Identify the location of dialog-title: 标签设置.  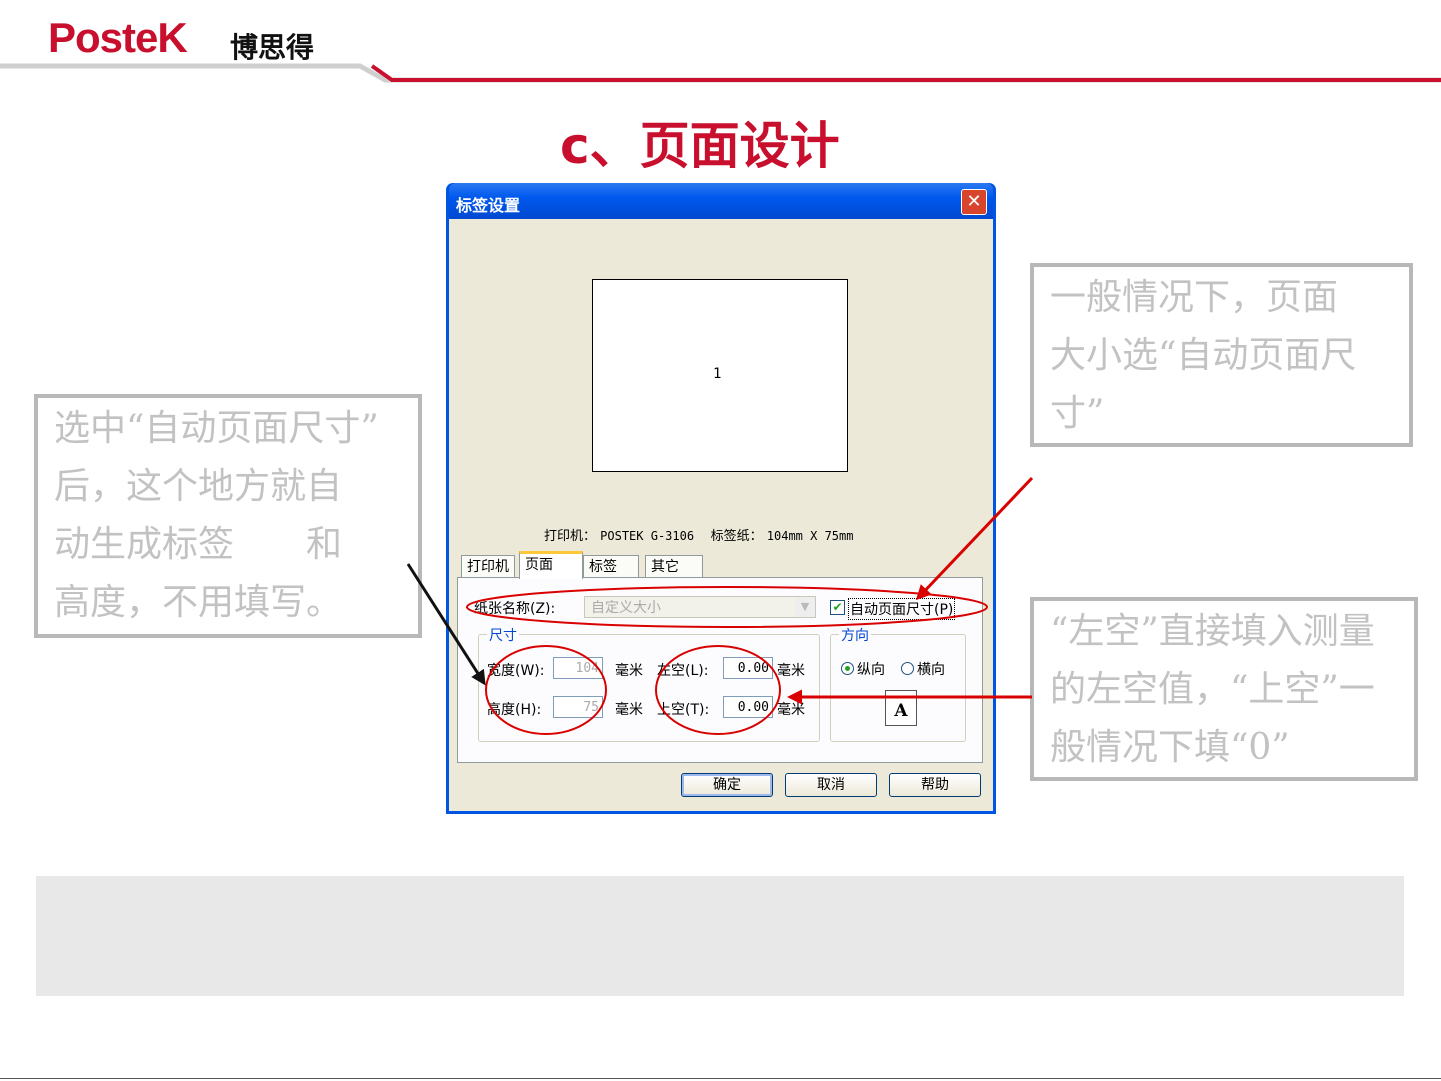
(488, 205).